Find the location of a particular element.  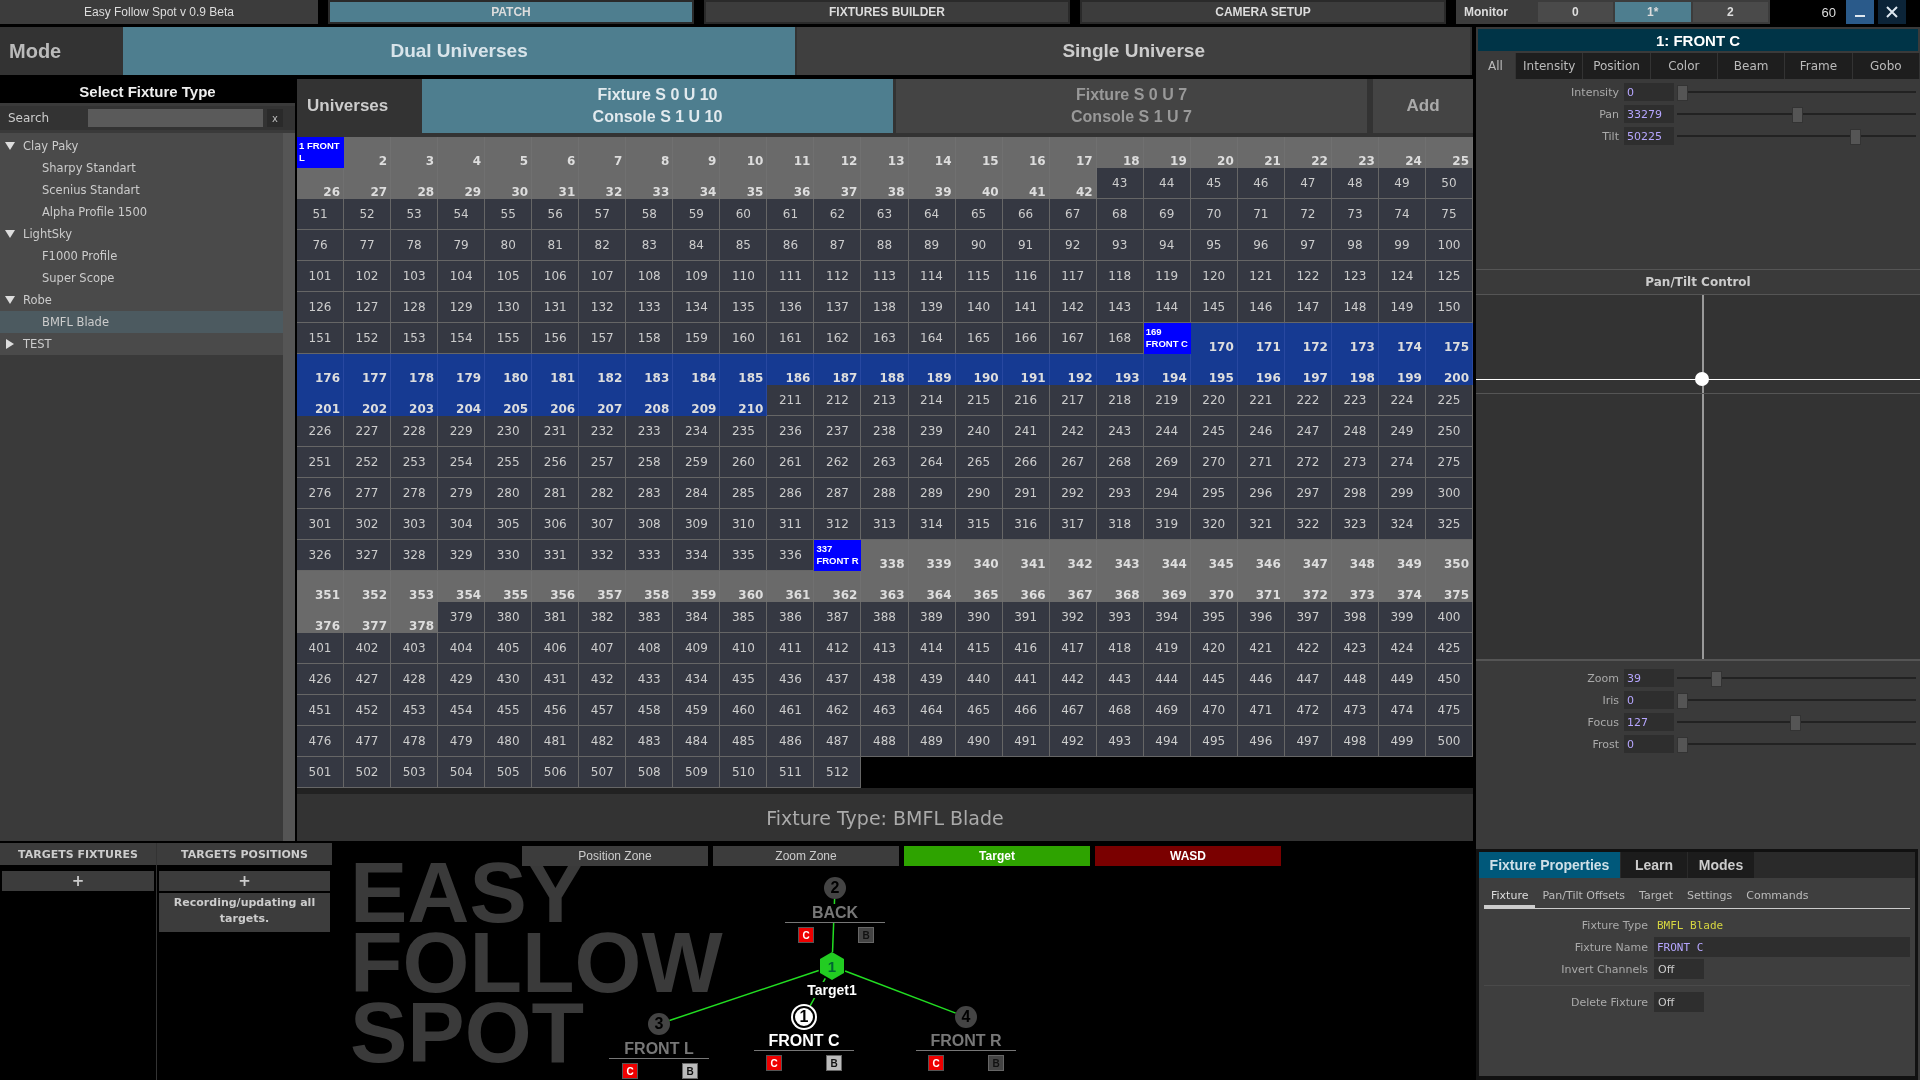

channel-cell: 382 is located at coordinates (603, 617).